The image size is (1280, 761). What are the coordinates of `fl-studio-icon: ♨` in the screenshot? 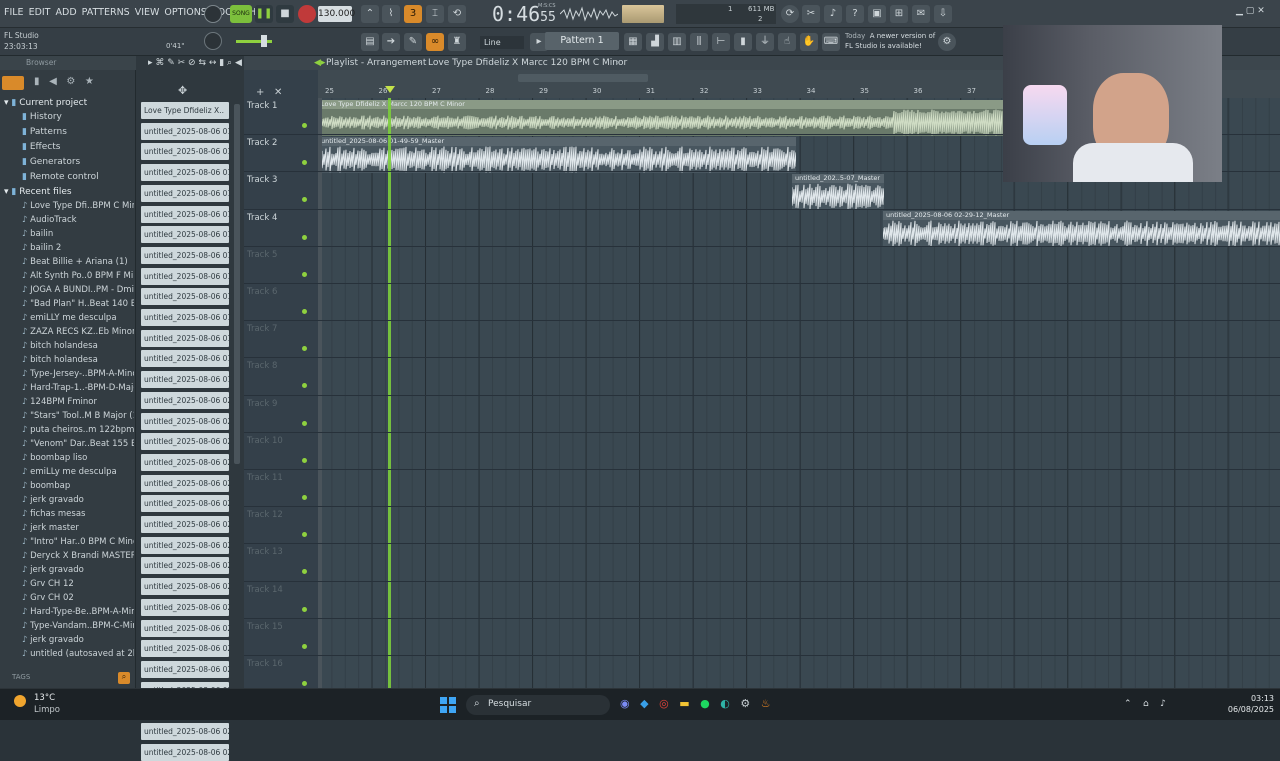 It's located at (766, 703).